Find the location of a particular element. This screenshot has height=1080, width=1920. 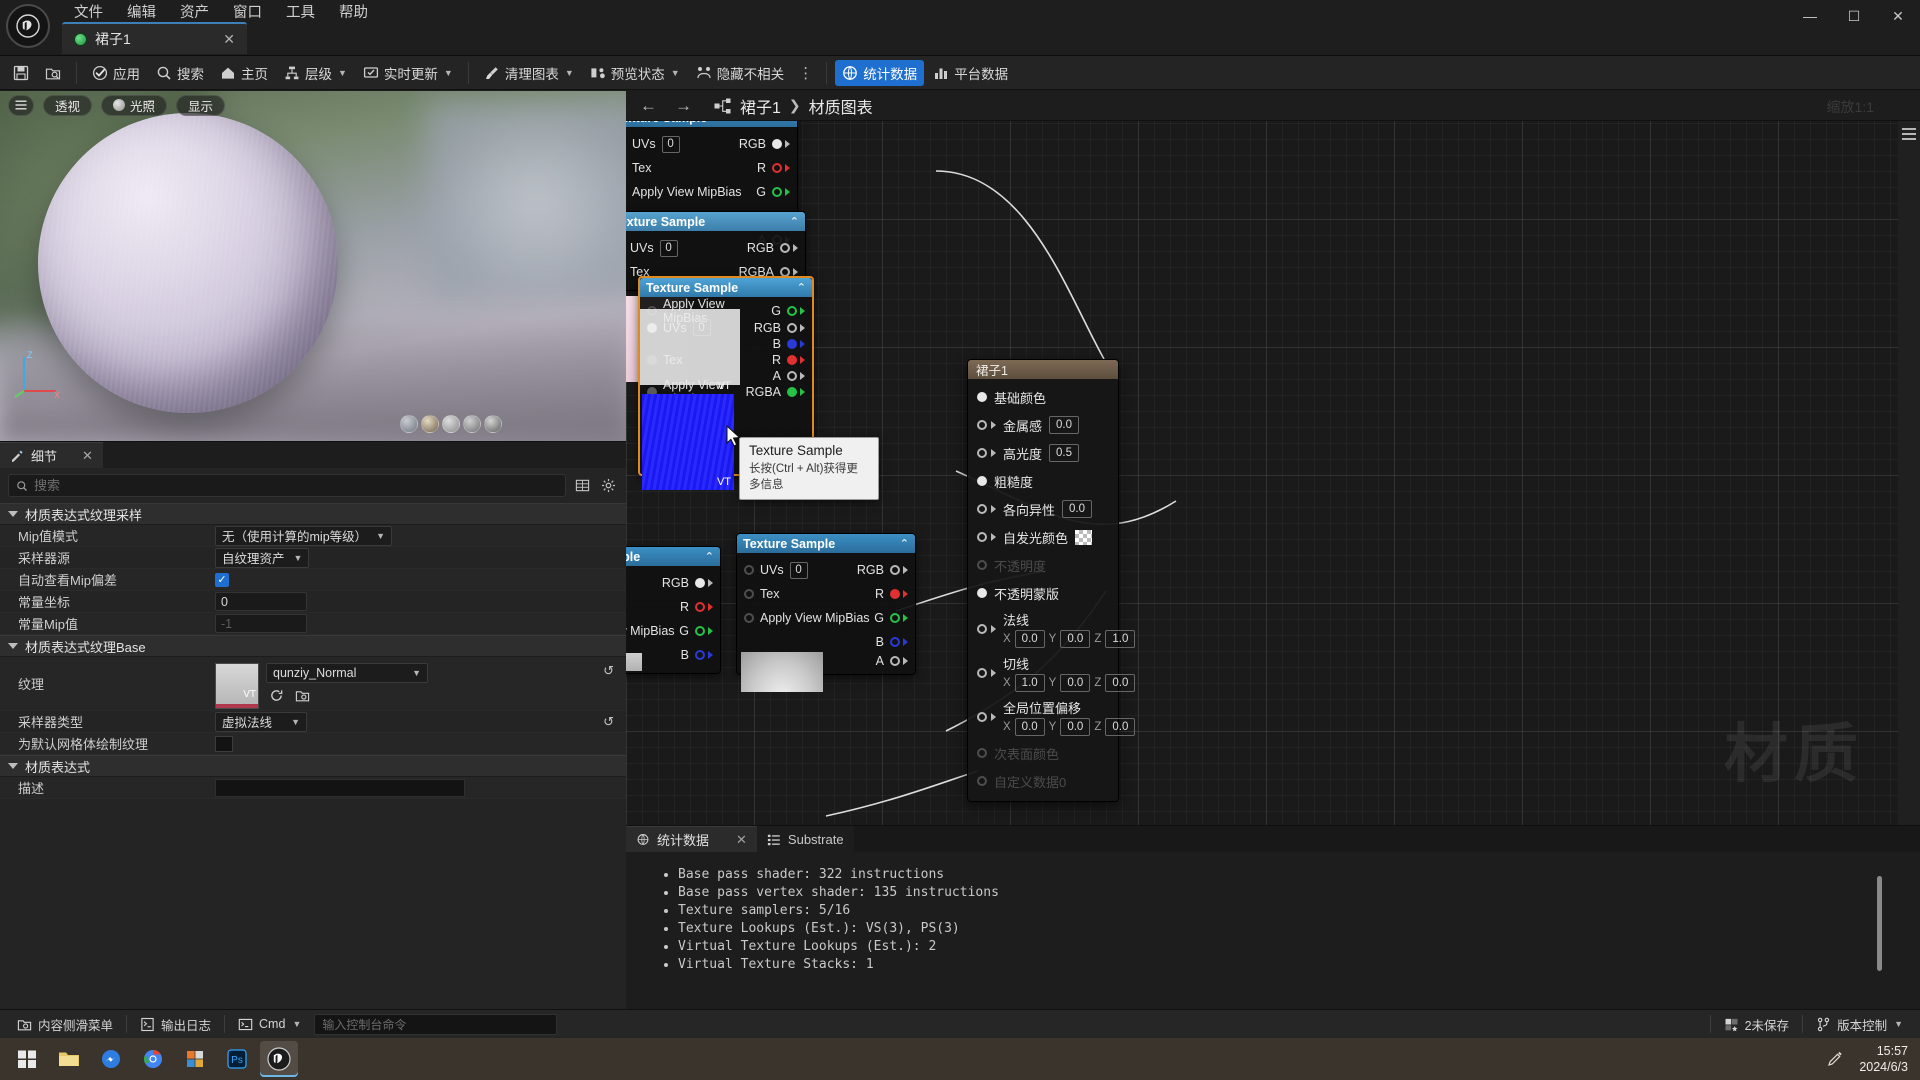

taskbar-clock: 15:57 2024/6/3 is located at coordinates (1883, 1059).